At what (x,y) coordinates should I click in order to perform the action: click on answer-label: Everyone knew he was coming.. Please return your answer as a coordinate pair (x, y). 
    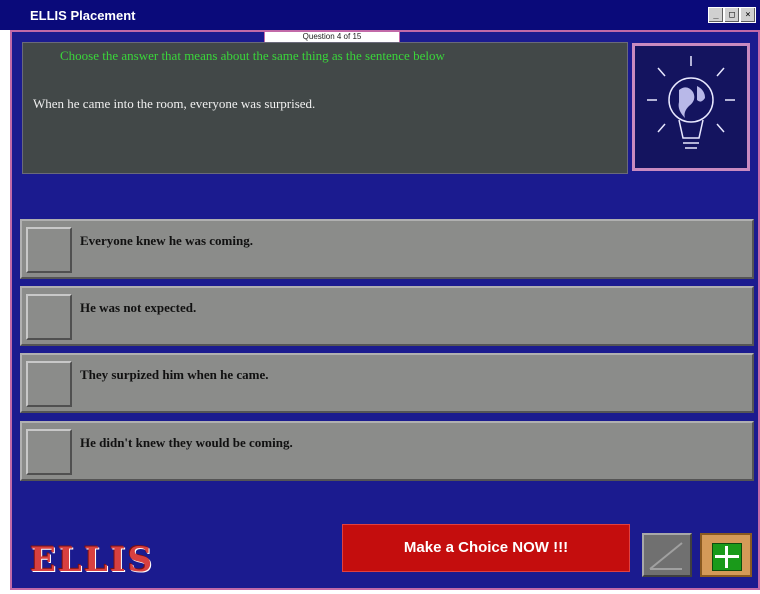
    Looking at the image, I should click on (166, 240).